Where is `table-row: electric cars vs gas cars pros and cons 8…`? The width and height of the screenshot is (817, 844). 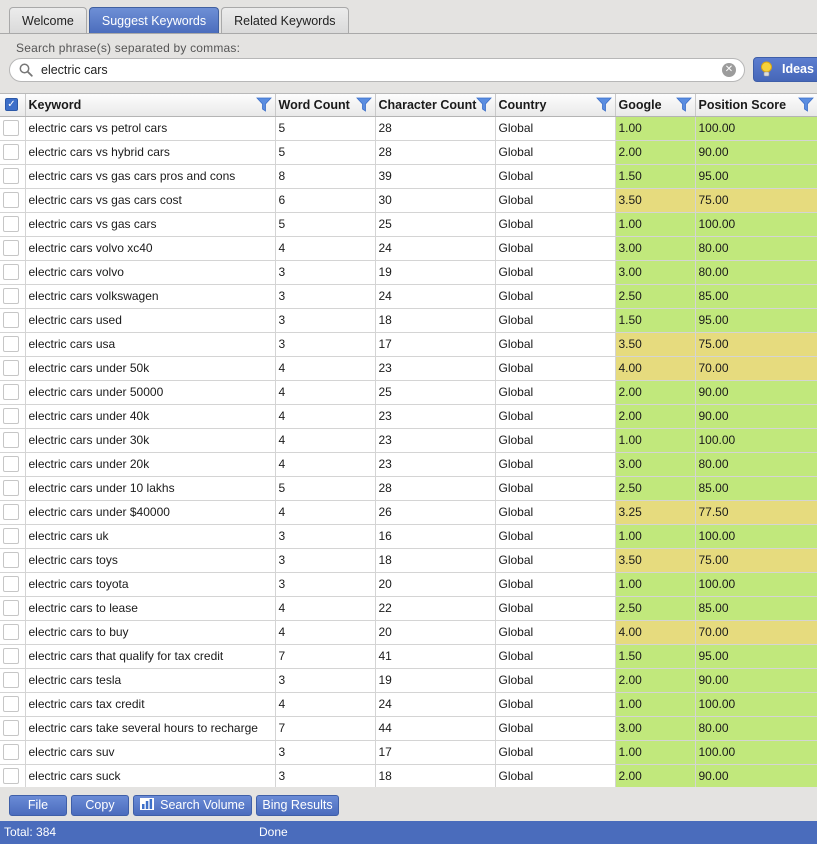
table-row: electric cars vs gas cars pros and cons 8… is located at coordinates (408, 176).